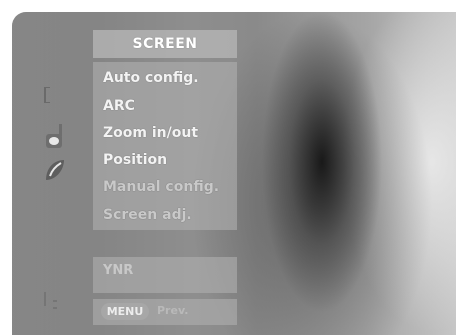 This screenshot has width=456, height=335. Describe the element at coordinates (48, 299) in the screenshot. I see `dotted-bracket-icon` at that location.